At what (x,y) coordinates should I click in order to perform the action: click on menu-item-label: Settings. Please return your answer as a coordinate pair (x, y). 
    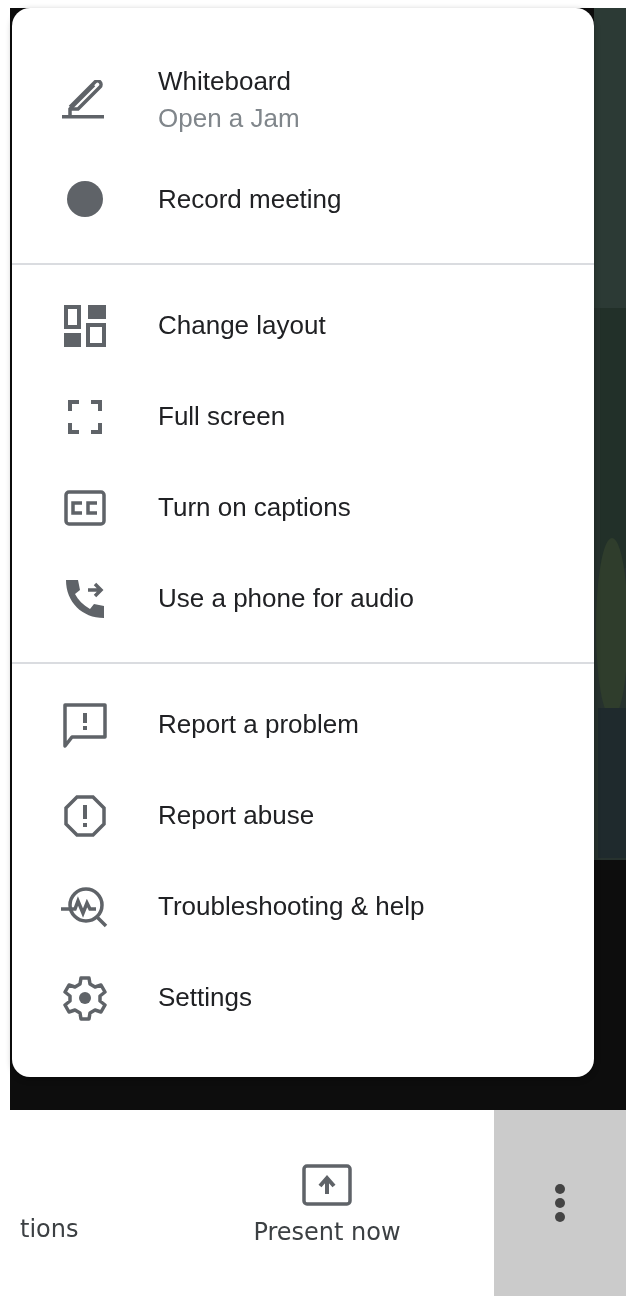
    Looking at the image, I should click on (205, 997).